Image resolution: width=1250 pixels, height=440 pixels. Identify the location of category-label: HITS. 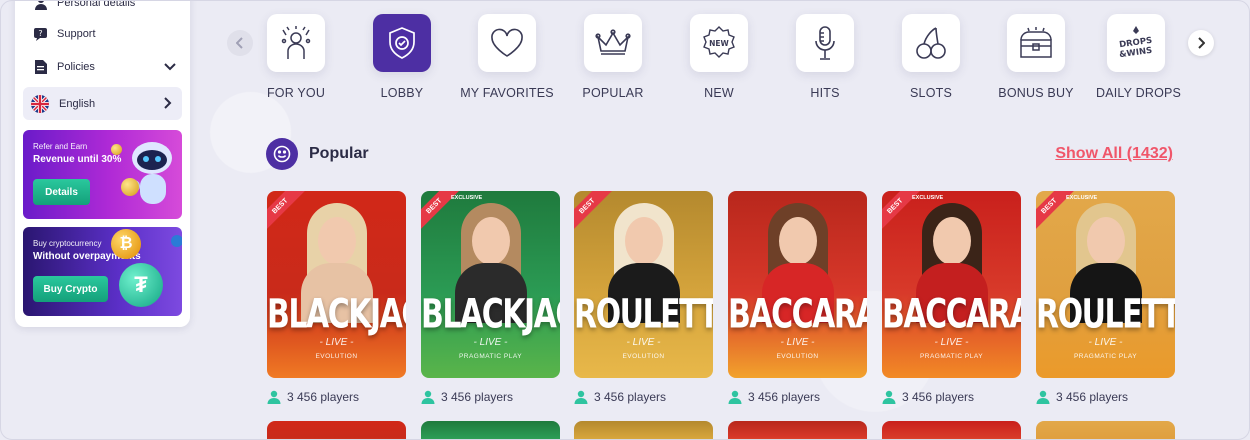
(825, 93).